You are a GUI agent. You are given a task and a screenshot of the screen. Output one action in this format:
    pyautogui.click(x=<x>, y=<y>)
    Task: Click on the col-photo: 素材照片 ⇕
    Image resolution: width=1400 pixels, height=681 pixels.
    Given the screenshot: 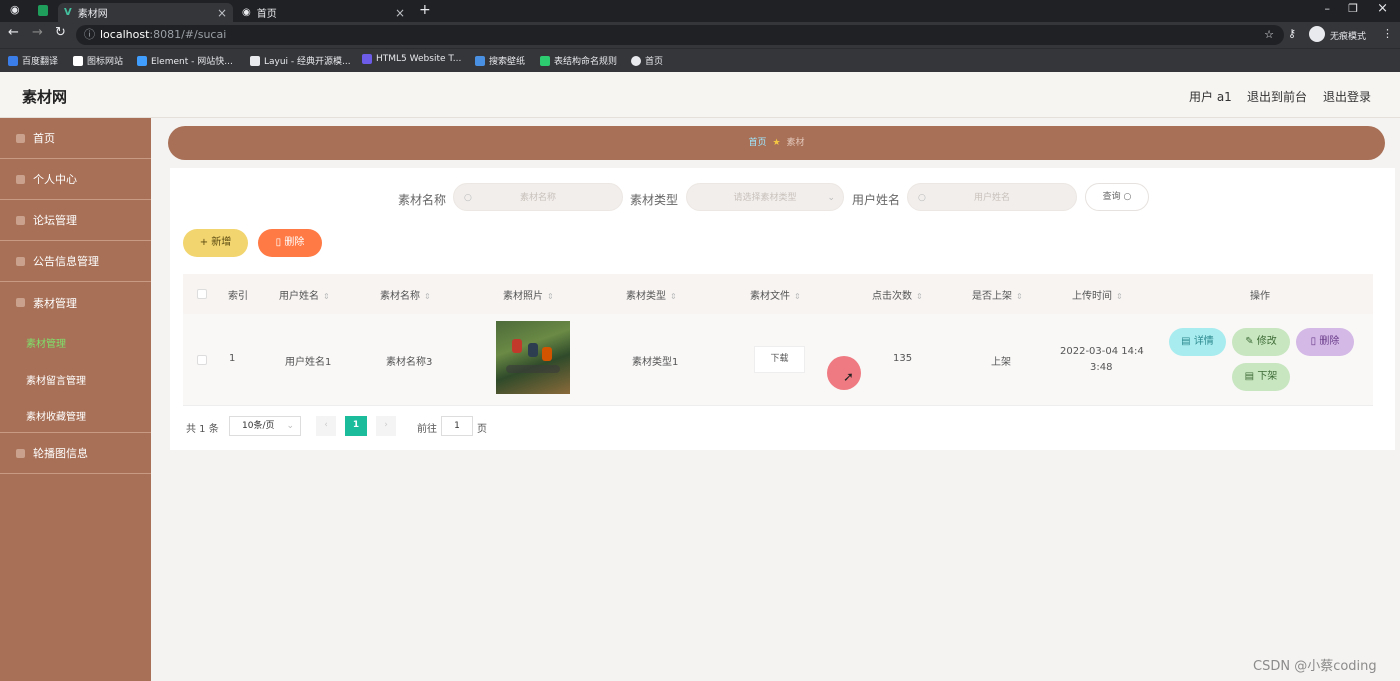 What is the action you would take?
    pyautogui.click(x=528, y=294)
    